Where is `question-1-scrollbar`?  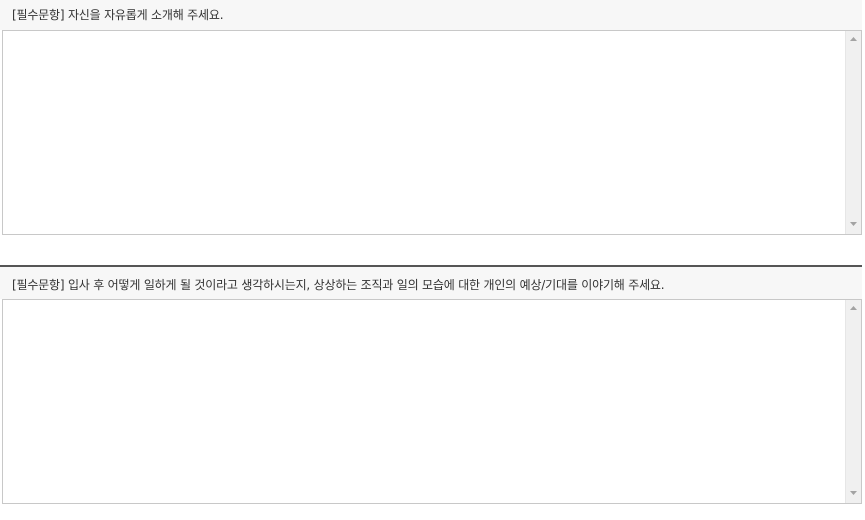 question-1-scrollbar is located at coordinates (853, 132).